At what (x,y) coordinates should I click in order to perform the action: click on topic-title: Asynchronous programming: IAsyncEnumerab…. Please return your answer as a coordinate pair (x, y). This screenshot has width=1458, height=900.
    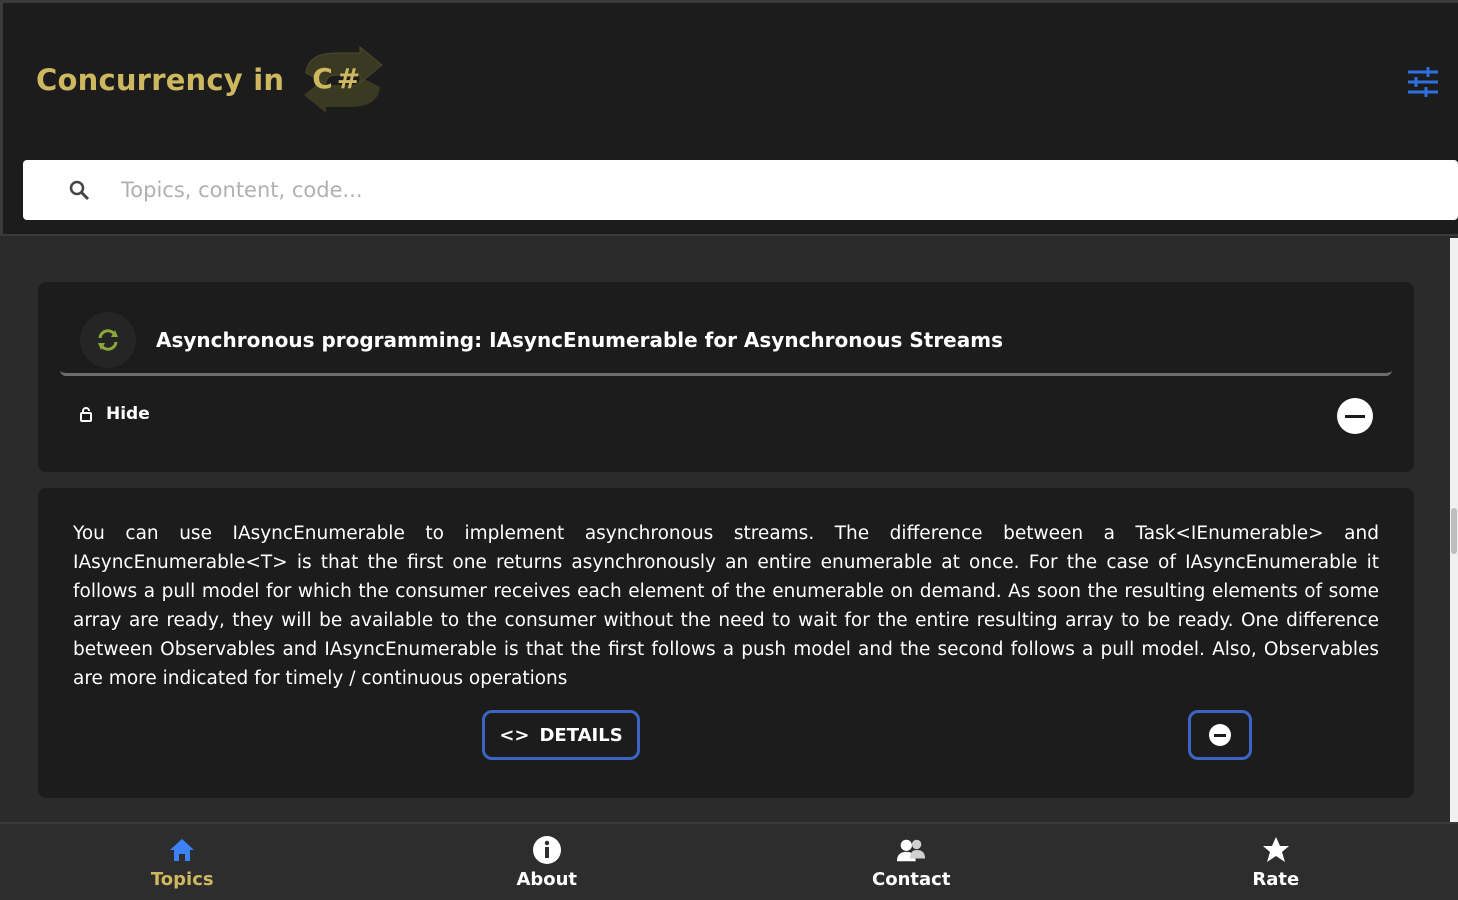
    Looking at the image, I should click on (579, 339).